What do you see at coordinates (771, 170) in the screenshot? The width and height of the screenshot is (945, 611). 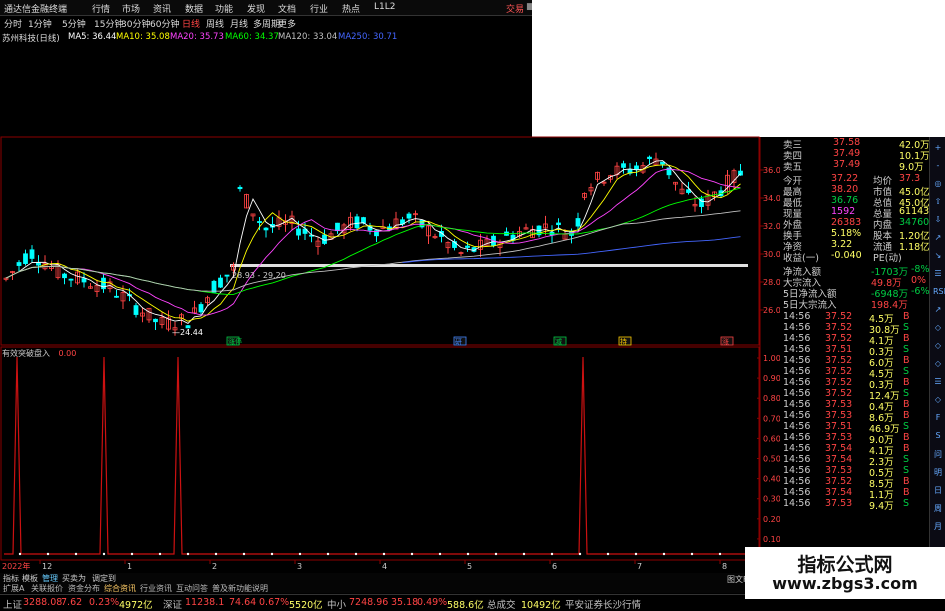 I see `price-tick-label: 36.00` at bounding box center [771, 170].